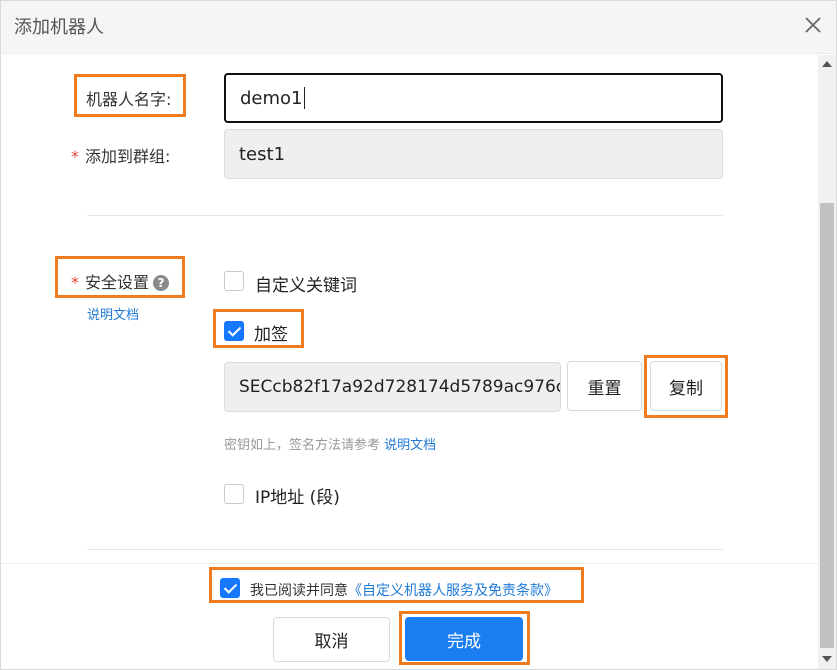 Image resolution: width=837 pixels, height=670 pixels. I want to click on group-label-row: * 添加到群组:, so click(120, 155).